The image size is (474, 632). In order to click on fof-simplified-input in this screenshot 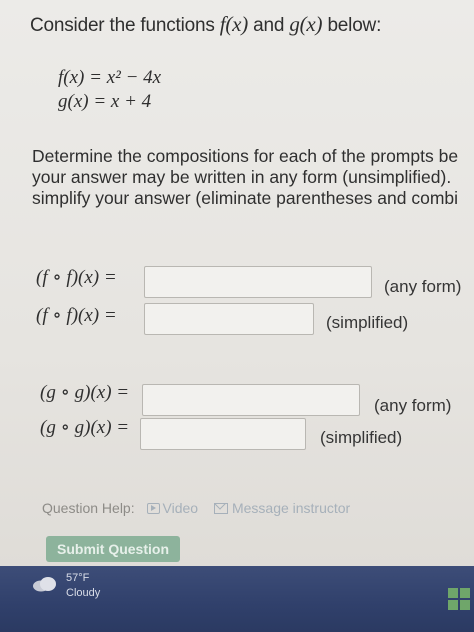, I will do `click(229, 319)`.